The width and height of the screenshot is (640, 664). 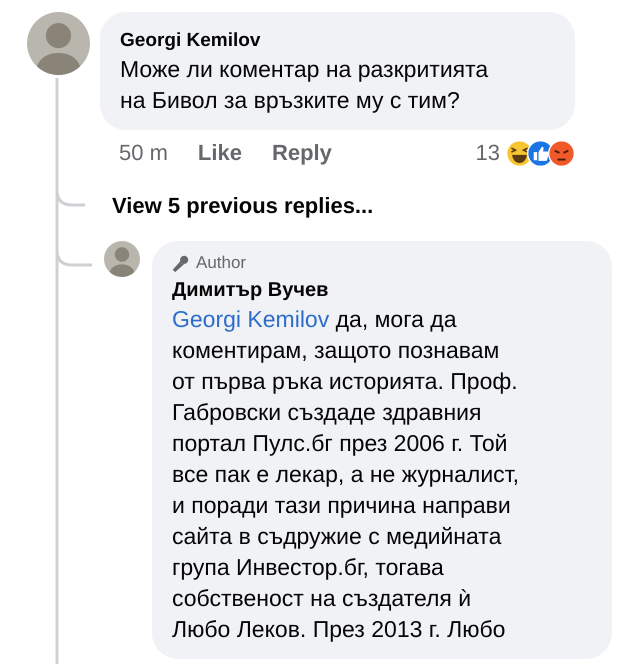 What do you see at coordinates (382, 290) in the screenshot?
I see `reply-author-name: Димитър Вучев` at bounding box center [382, 290].